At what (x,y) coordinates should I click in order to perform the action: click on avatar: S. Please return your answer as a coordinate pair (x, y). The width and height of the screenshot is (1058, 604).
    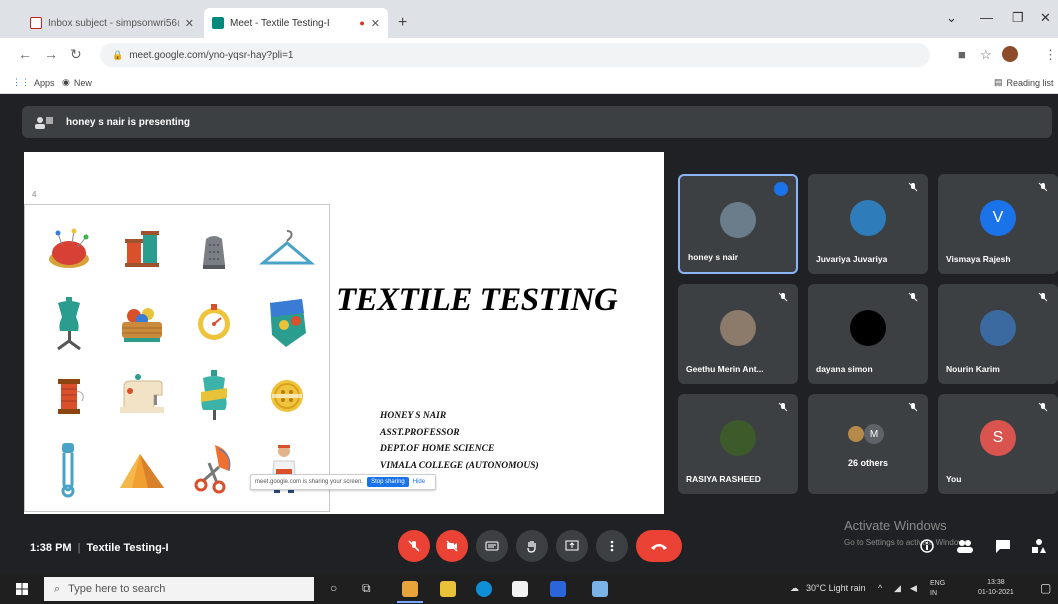
    Looking at the image, I should click on (998, 438).